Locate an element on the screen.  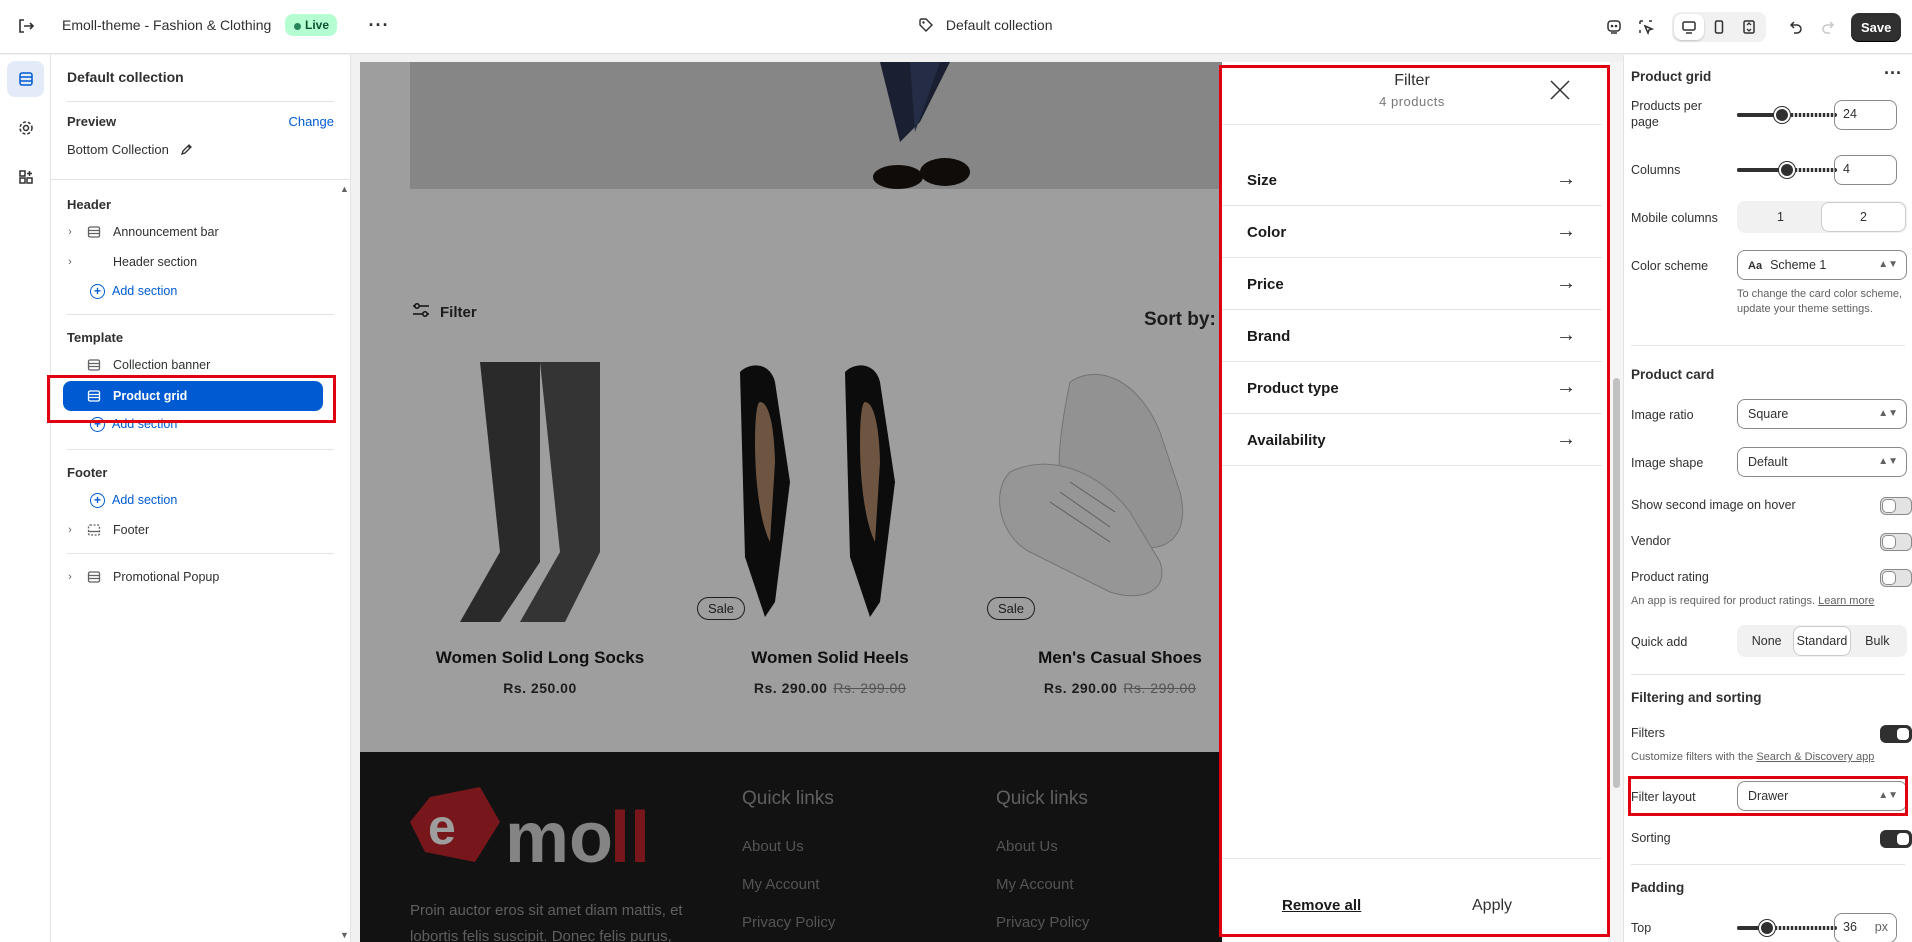
apps-icon is located at coordinates (25, 177).